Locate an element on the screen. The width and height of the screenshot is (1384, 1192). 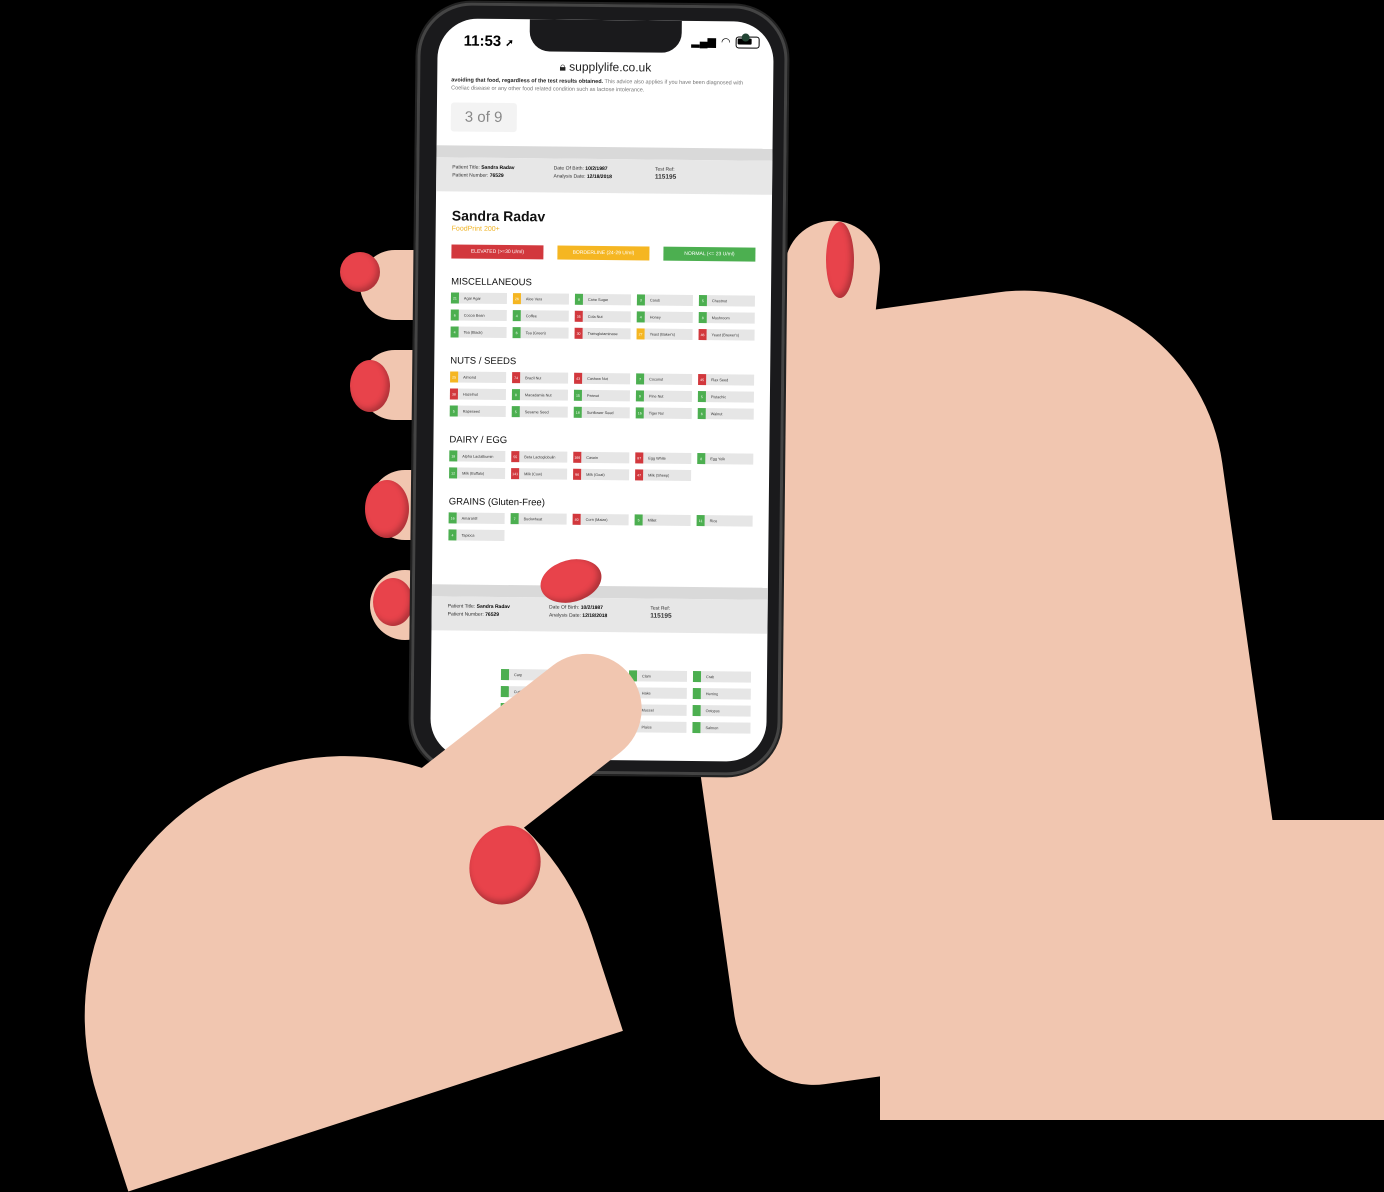
food-name: Honey is located at coordinates (655, 317).